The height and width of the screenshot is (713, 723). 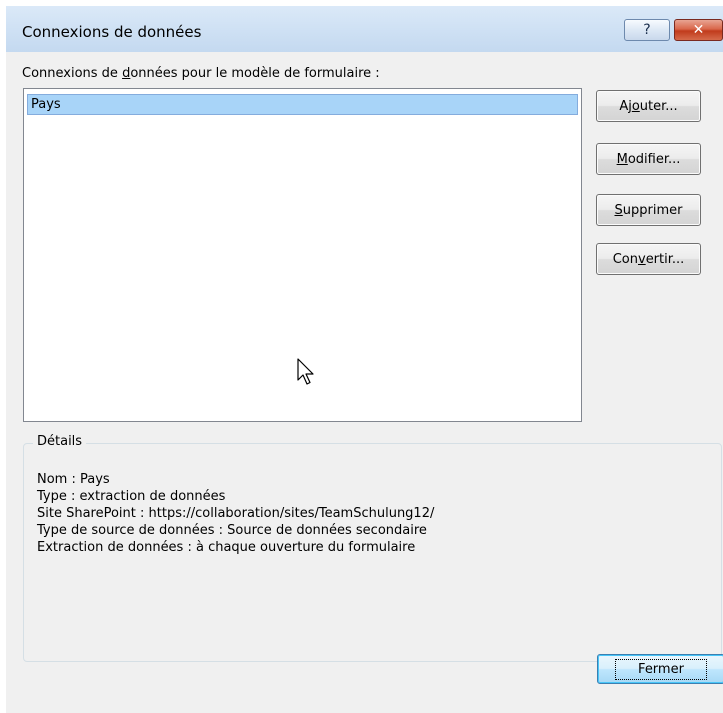 I want to click on details-line-type: Type : extraction de données, so click(x=131, y=496).